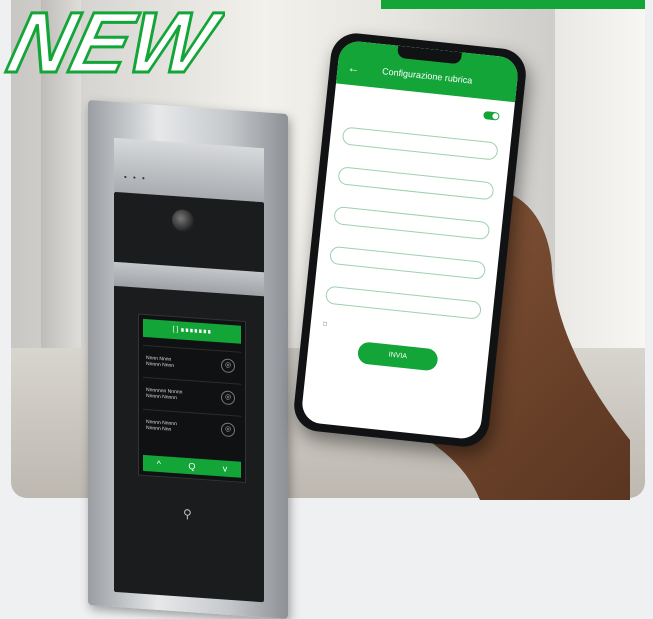  I want to click on app-title: Configurazione rubrica, so click(427, 76).